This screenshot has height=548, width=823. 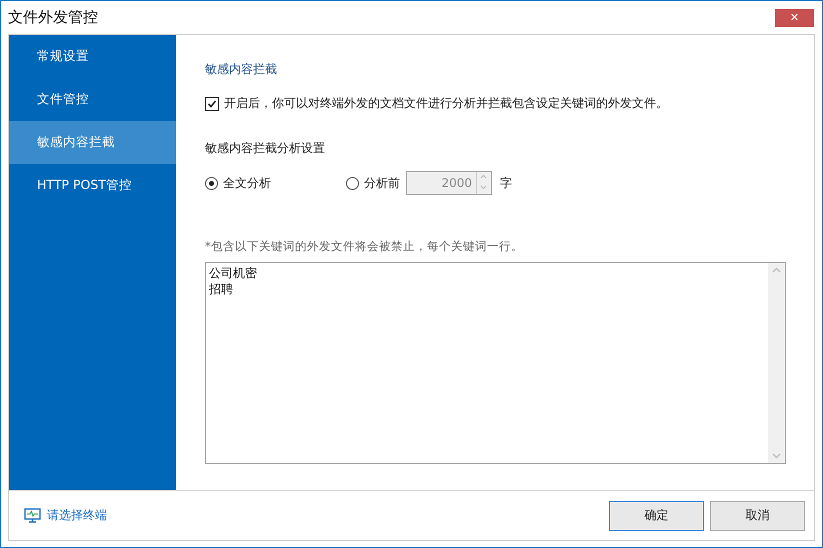 I want to click on window-title: 文件外发管控, so click(x=53, y=17).